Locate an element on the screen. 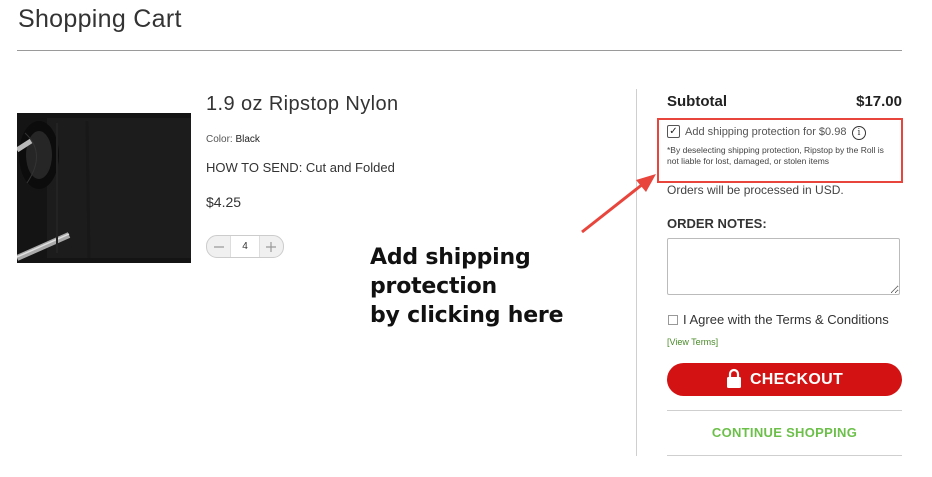 Image resolution: width=932 pixels, height=477 pixels. annotation-line-2: by clicking here is located at coordinates (467, 315).